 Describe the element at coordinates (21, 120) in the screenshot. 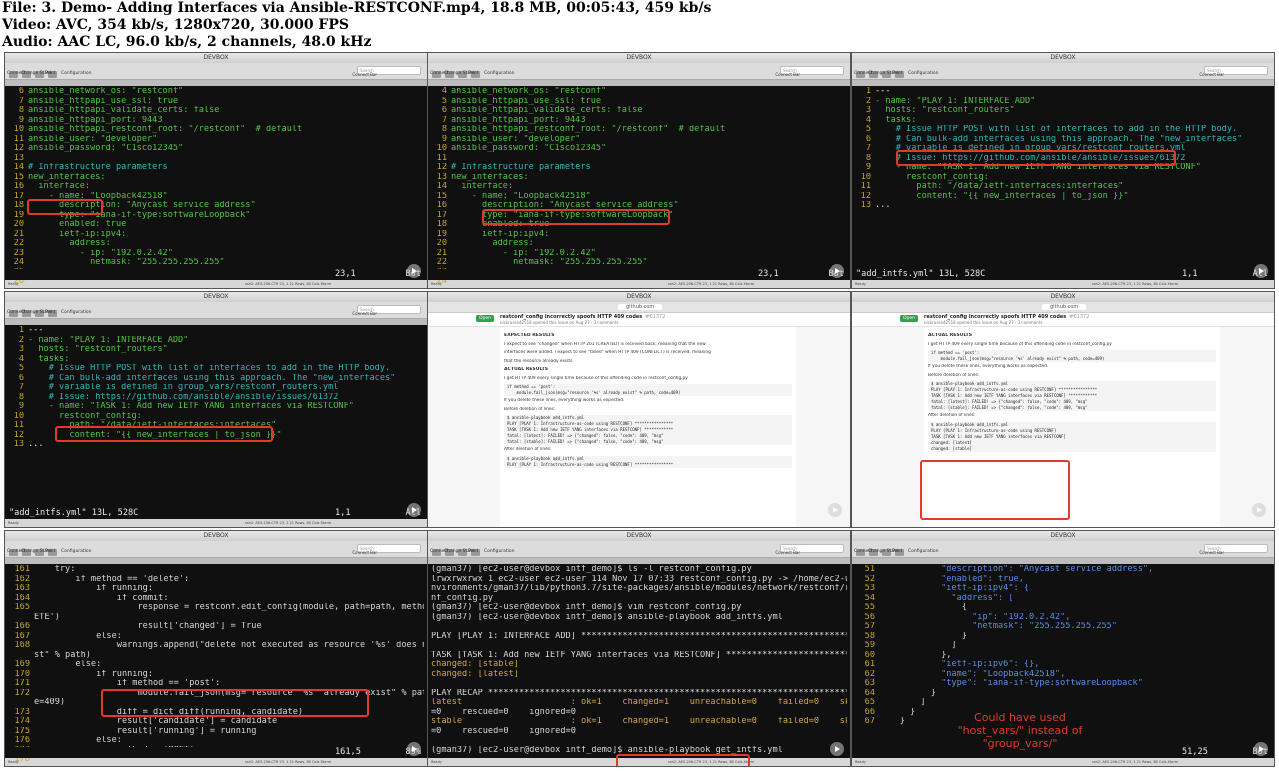

I see `line-number: 9` at that location.